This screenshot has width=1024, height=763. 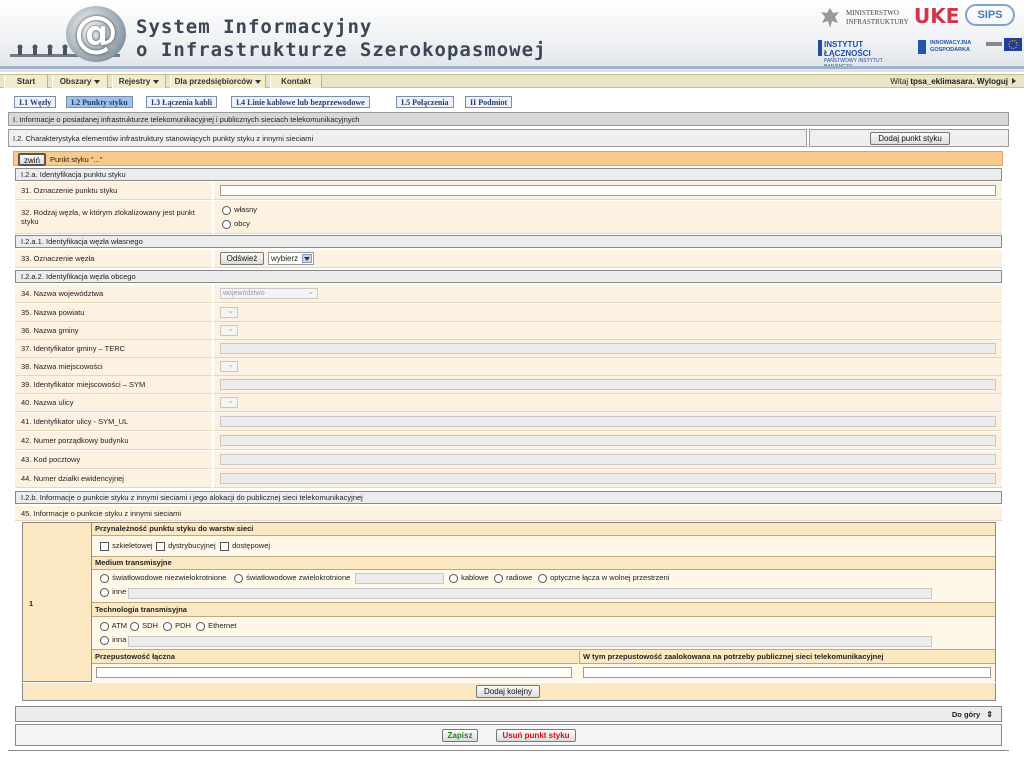 What do you see at coordinates (508, 276) in the screenshot?
I see `subsection-foreign-node: I.2.a.2. Identyfikacja węzła obcego` at bounding box center [508, 276].